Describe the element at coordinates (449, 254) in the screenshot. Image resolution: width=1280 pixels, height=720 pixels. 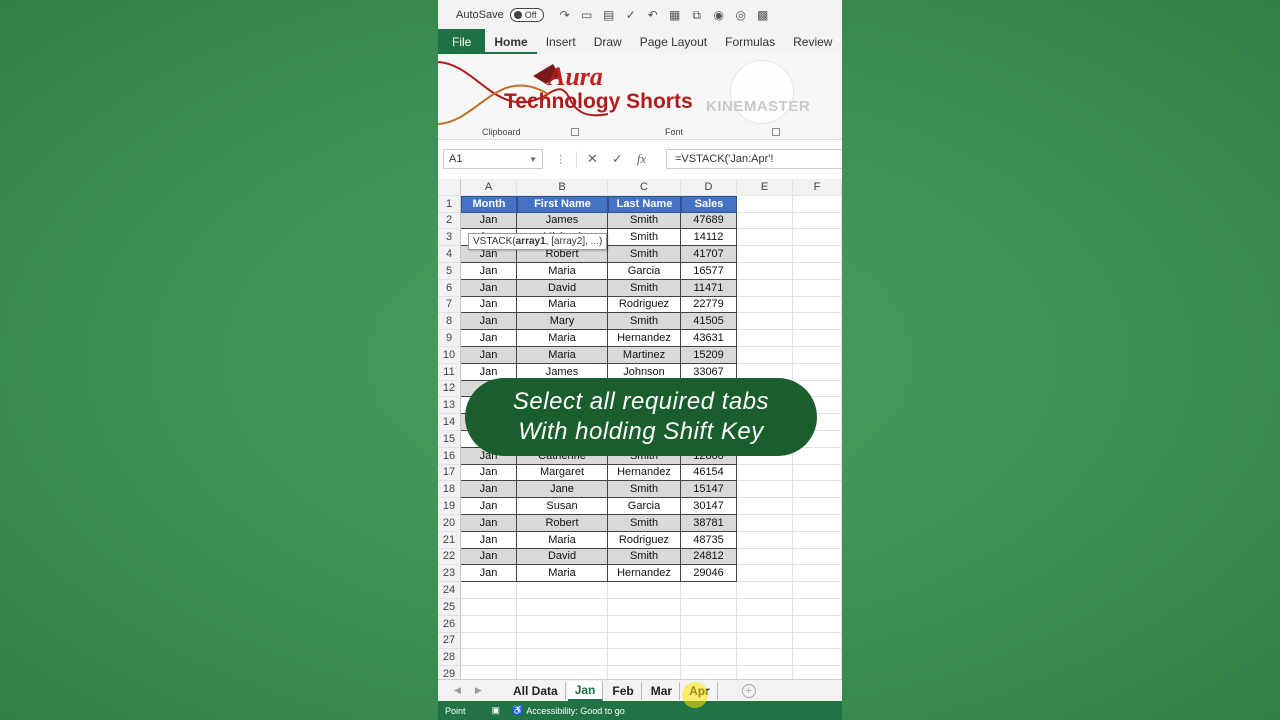
I see `row-header: 4` at that location.